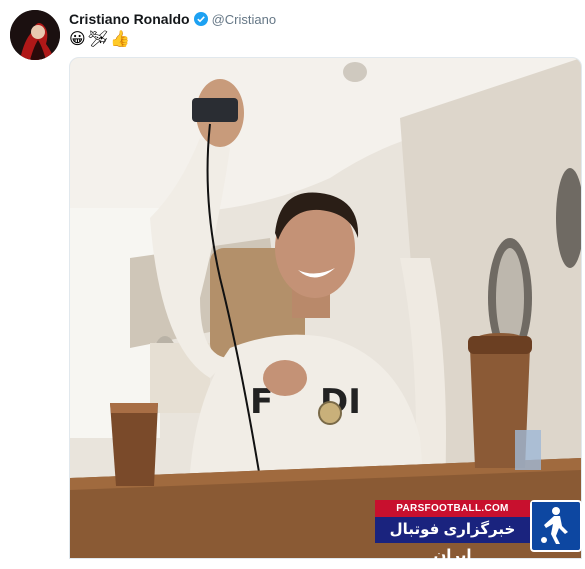  I want to click on airplane-emoji: 🛩, so click(97, 38).